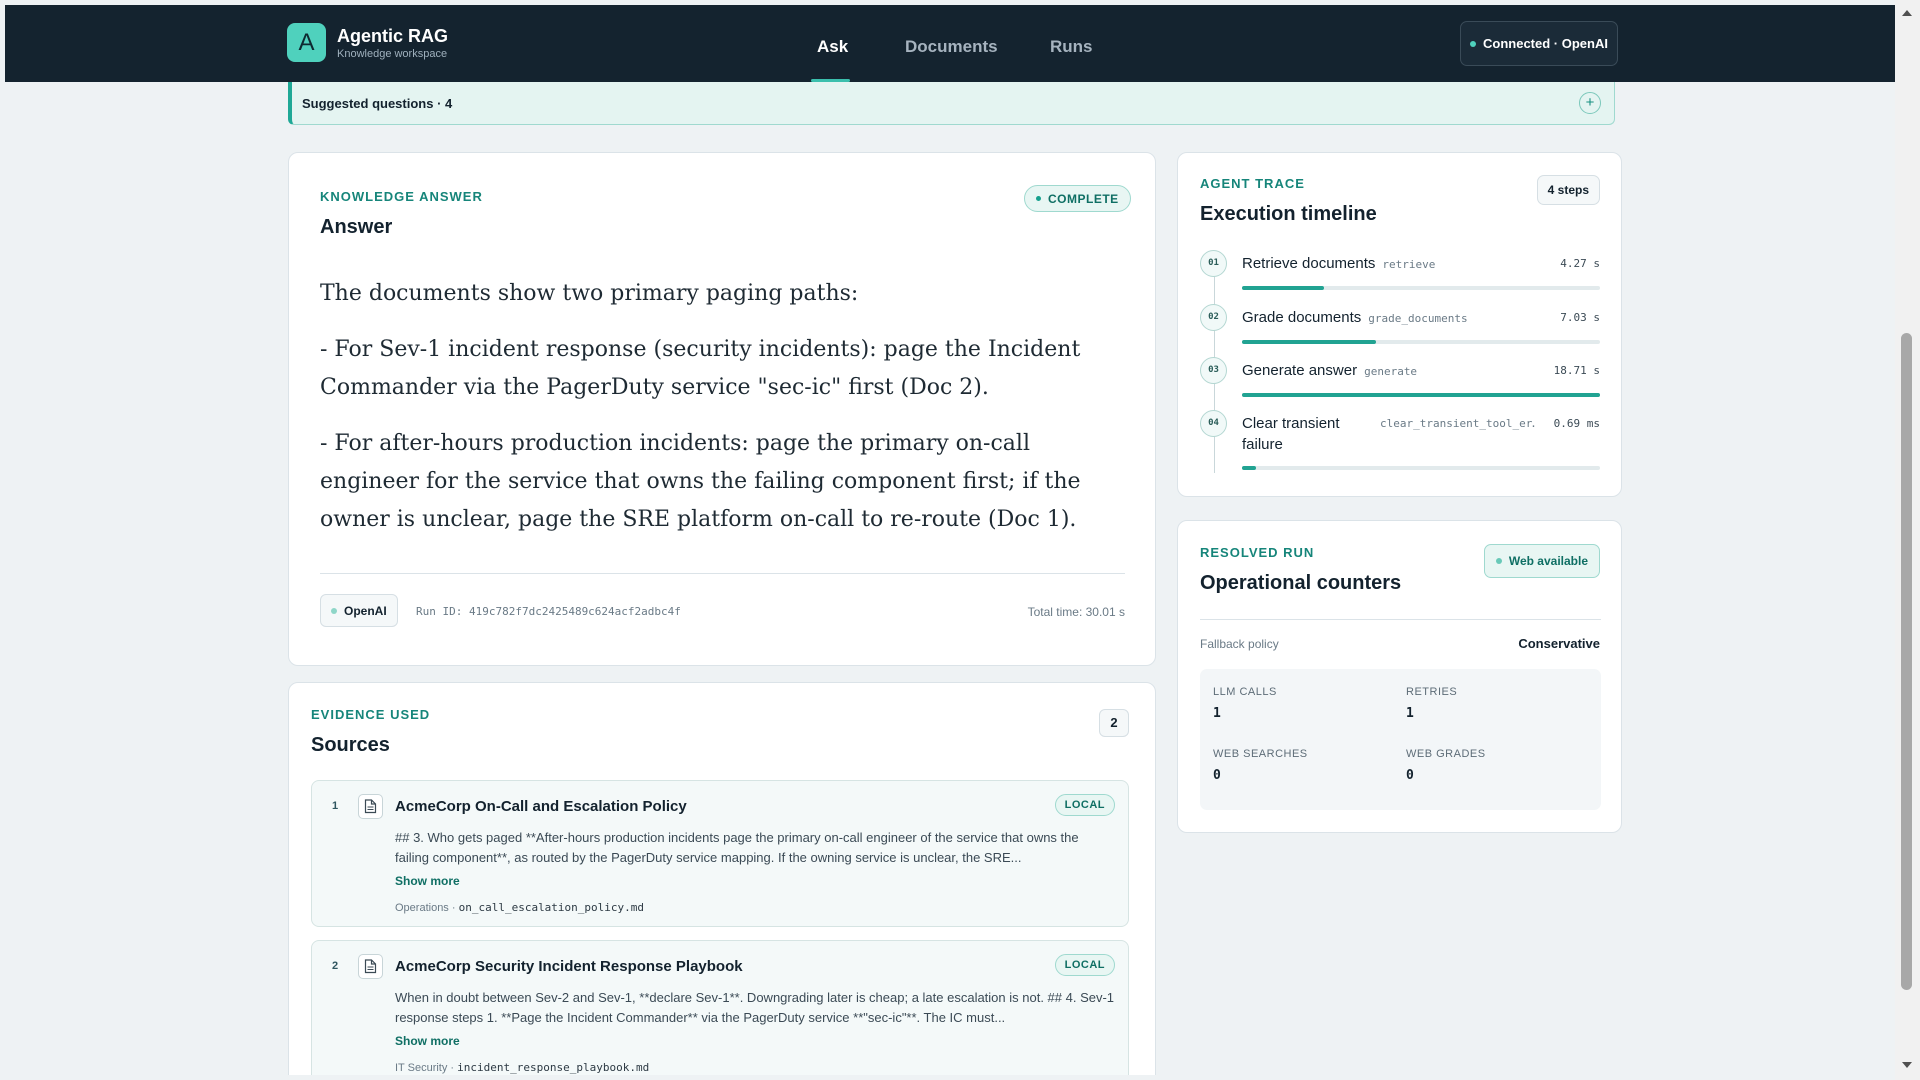 The image size is (1920, 1080). I want to click on step-code: generate, so click(1391, 371).